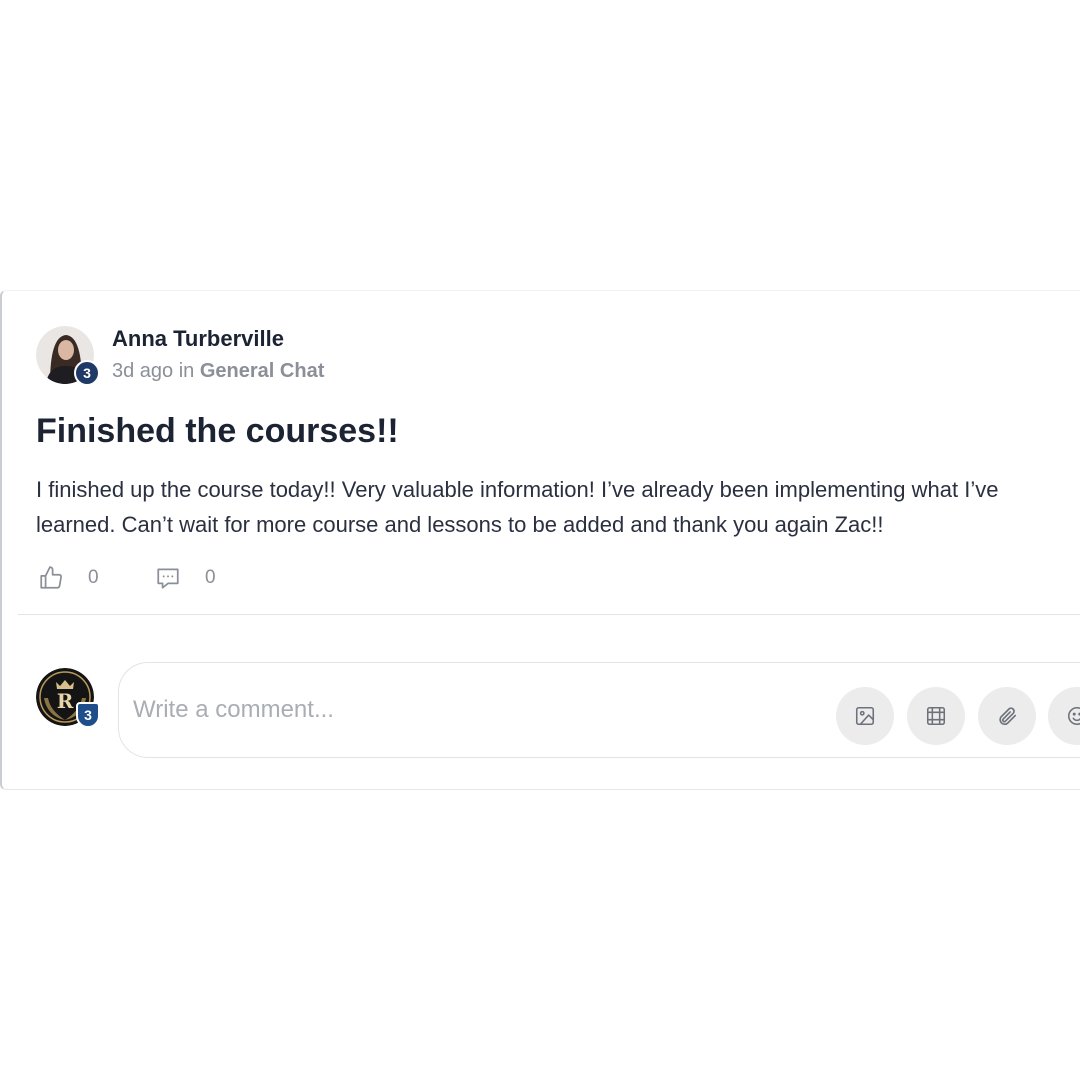 This screenshot has height=1080, width=1080. I want to click on add-gif-button, so click(936, 716).